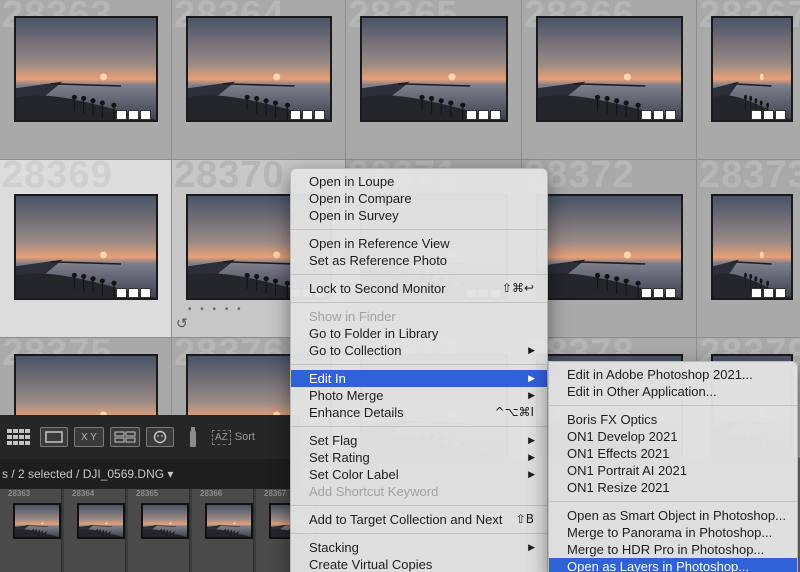 This screenshot has height=572, width=800. I want to click on grid-cell: 28367, so click(748, 80).